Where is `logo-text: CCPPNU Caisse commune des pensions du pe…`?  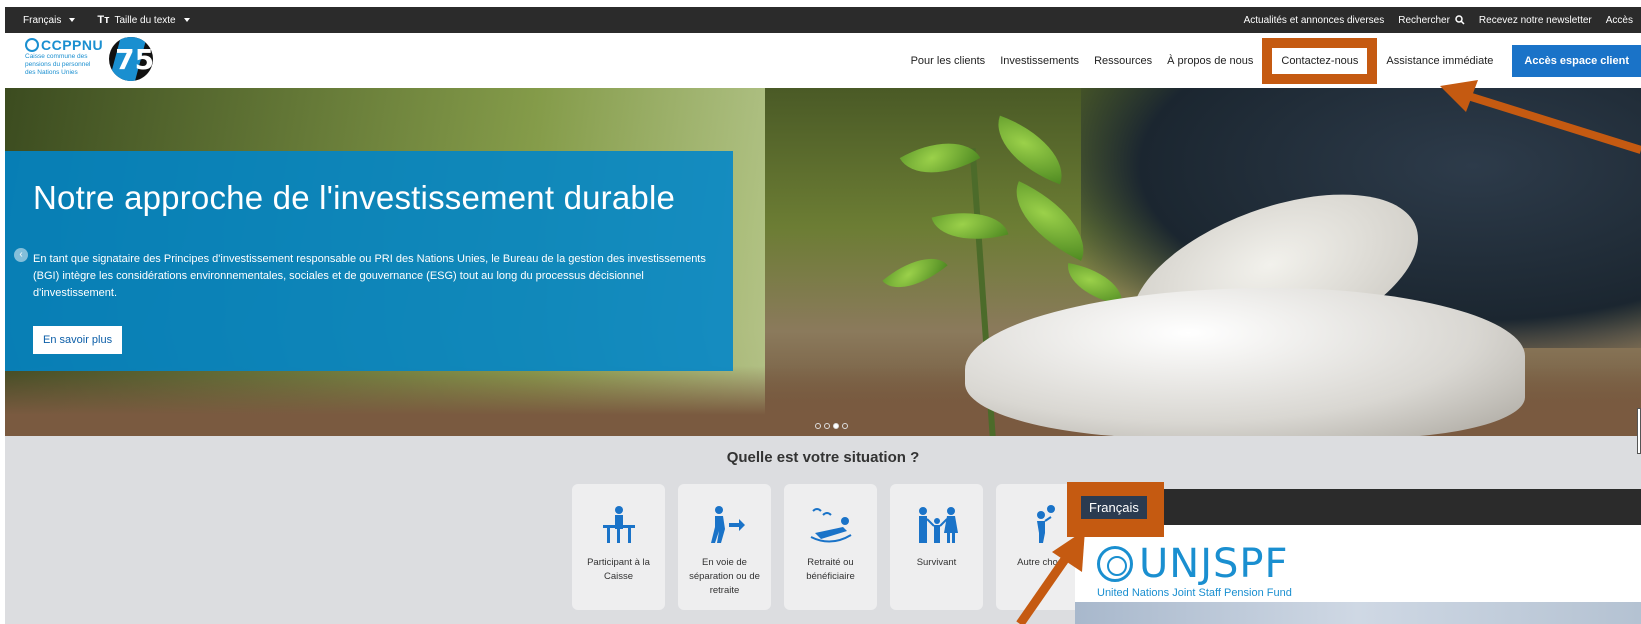
logo-text: CCPPNU Caisse commune des pensions du pe… is located at coordinates (64, 57).